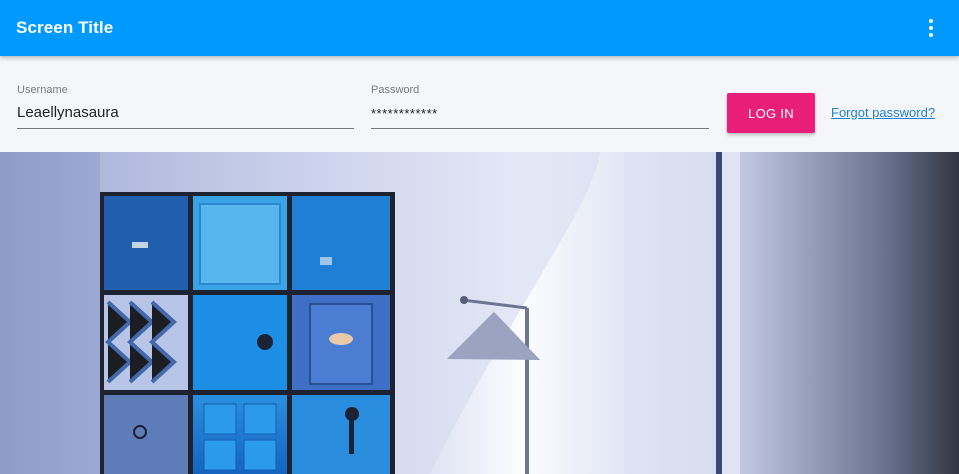  What do you see at coordinates (540, 128) in the screenshot?
I see `password-underline` at bounding box center [540, 128].